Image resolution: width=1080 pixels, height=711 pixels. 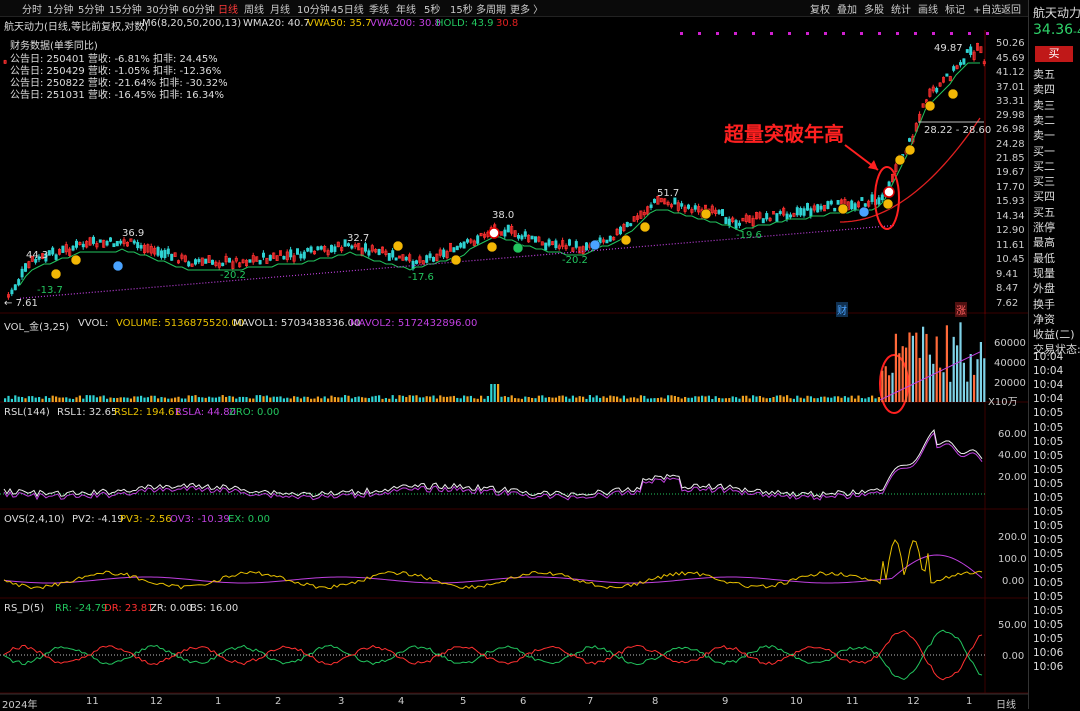 I want to click on buy-button: 买, so click(x=1054, y=54).